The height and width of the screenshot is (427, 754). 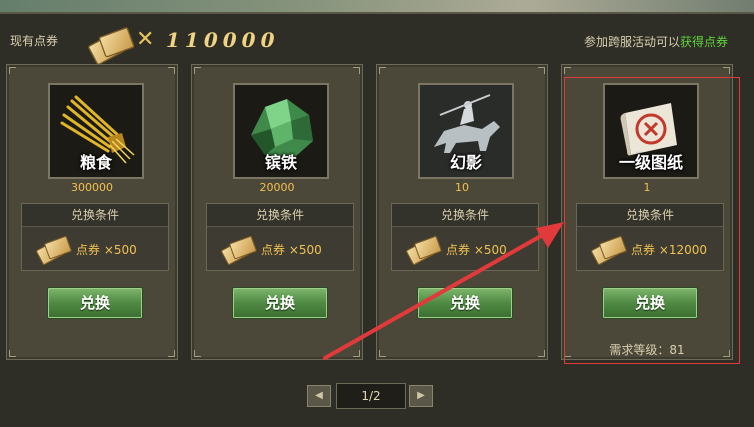 What do you see at coordinates (421, 396) in the screenshot?
I see `next-page-button: ▶` at bounding box center [421, 396].